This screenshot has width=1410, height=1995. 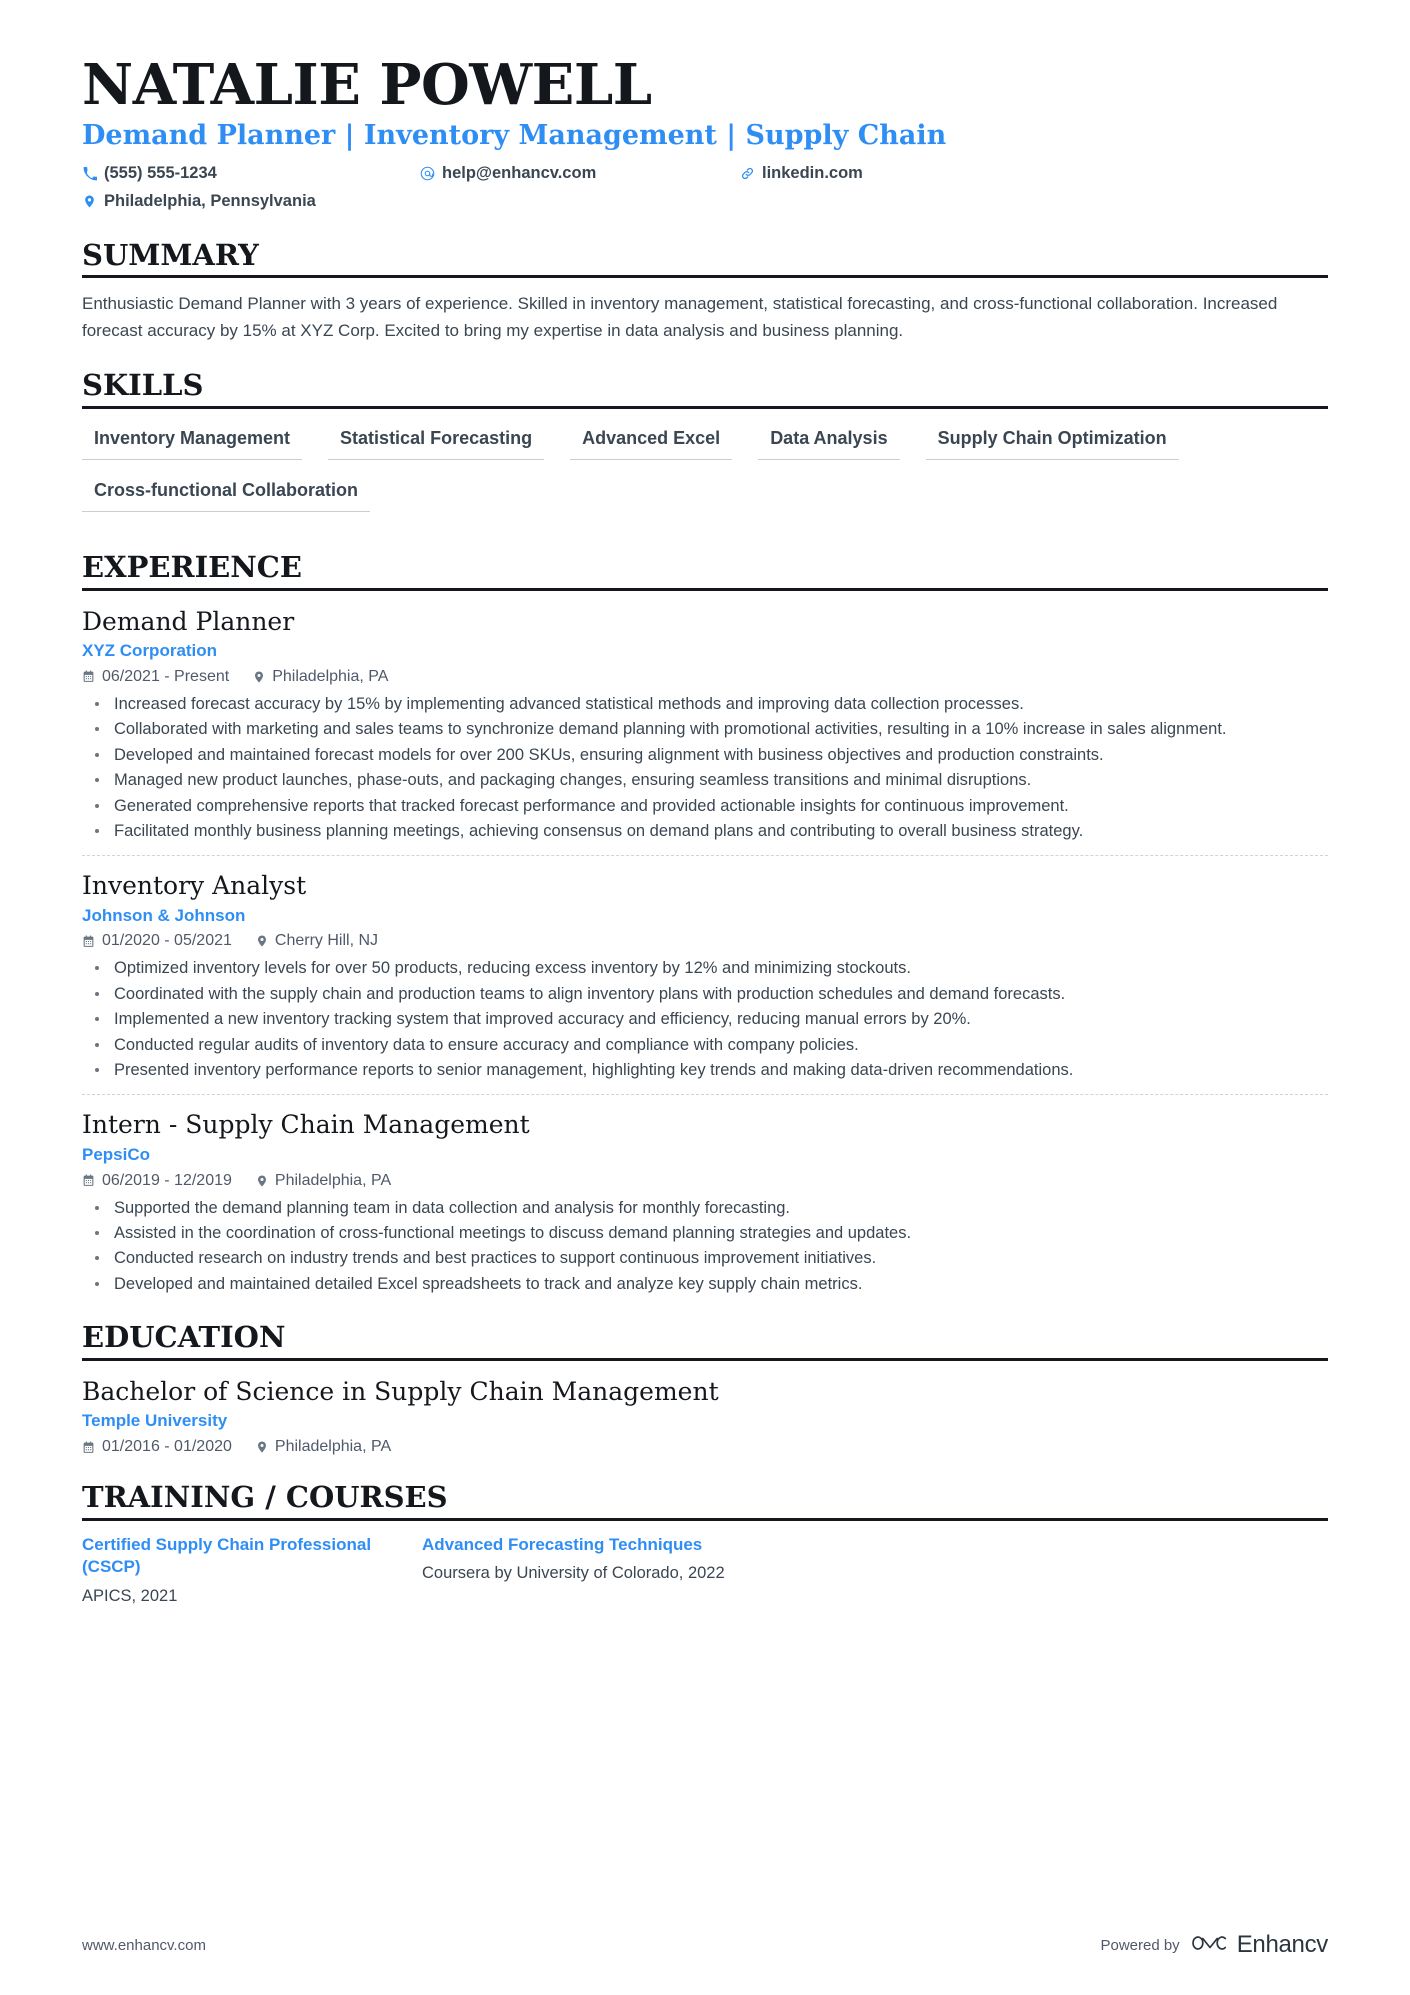 I want to click on enhancv-logo: Enhancv, so click(x=1259, y=1945).